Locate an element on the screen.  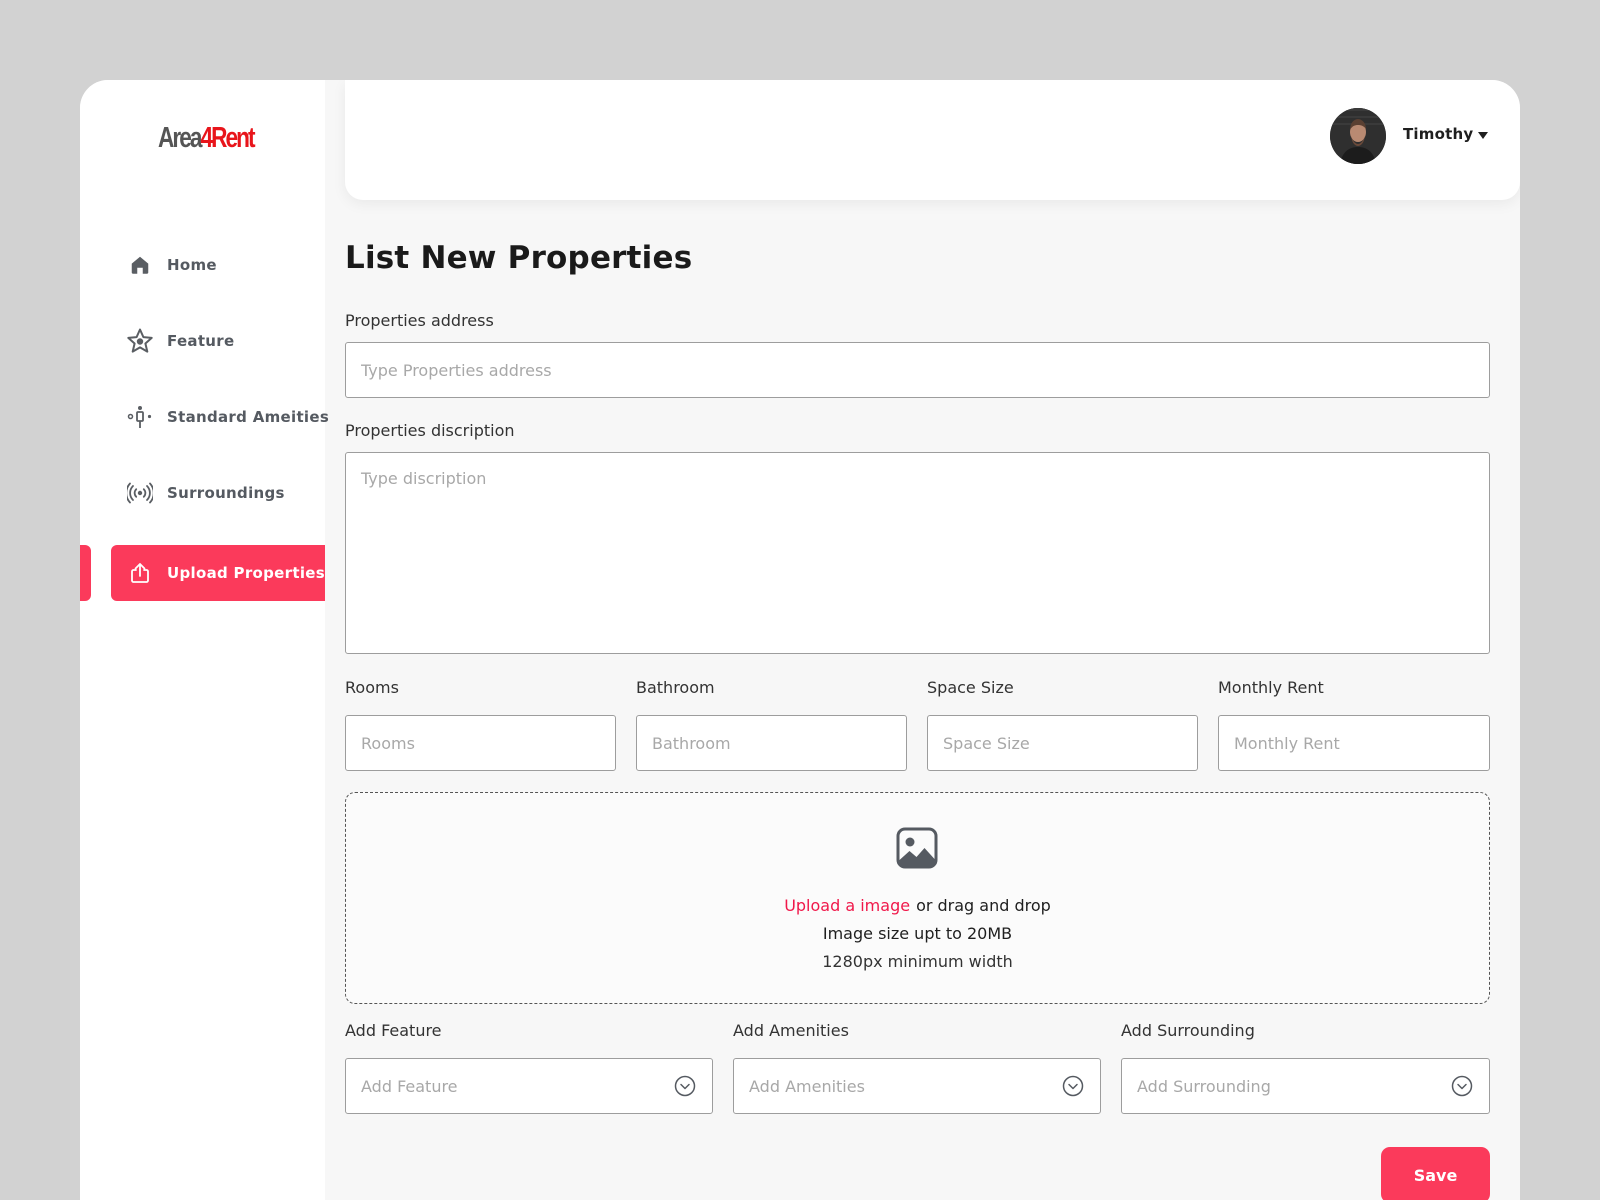
active-nav-marker is located at coordinates (85, 573).